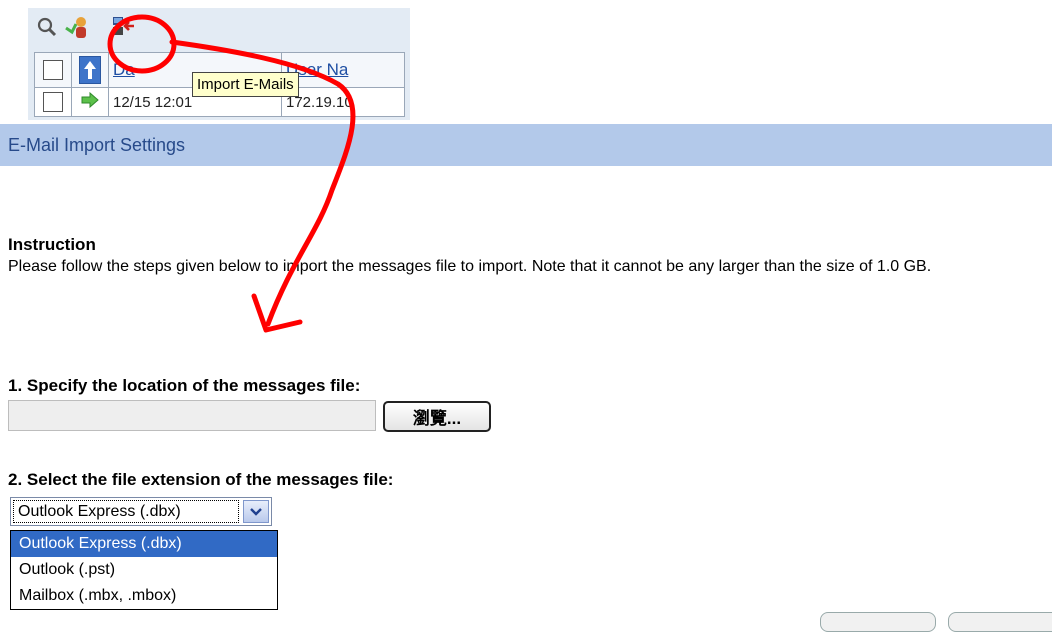  I want to click on select-all-checkbox, so click(53, 70).